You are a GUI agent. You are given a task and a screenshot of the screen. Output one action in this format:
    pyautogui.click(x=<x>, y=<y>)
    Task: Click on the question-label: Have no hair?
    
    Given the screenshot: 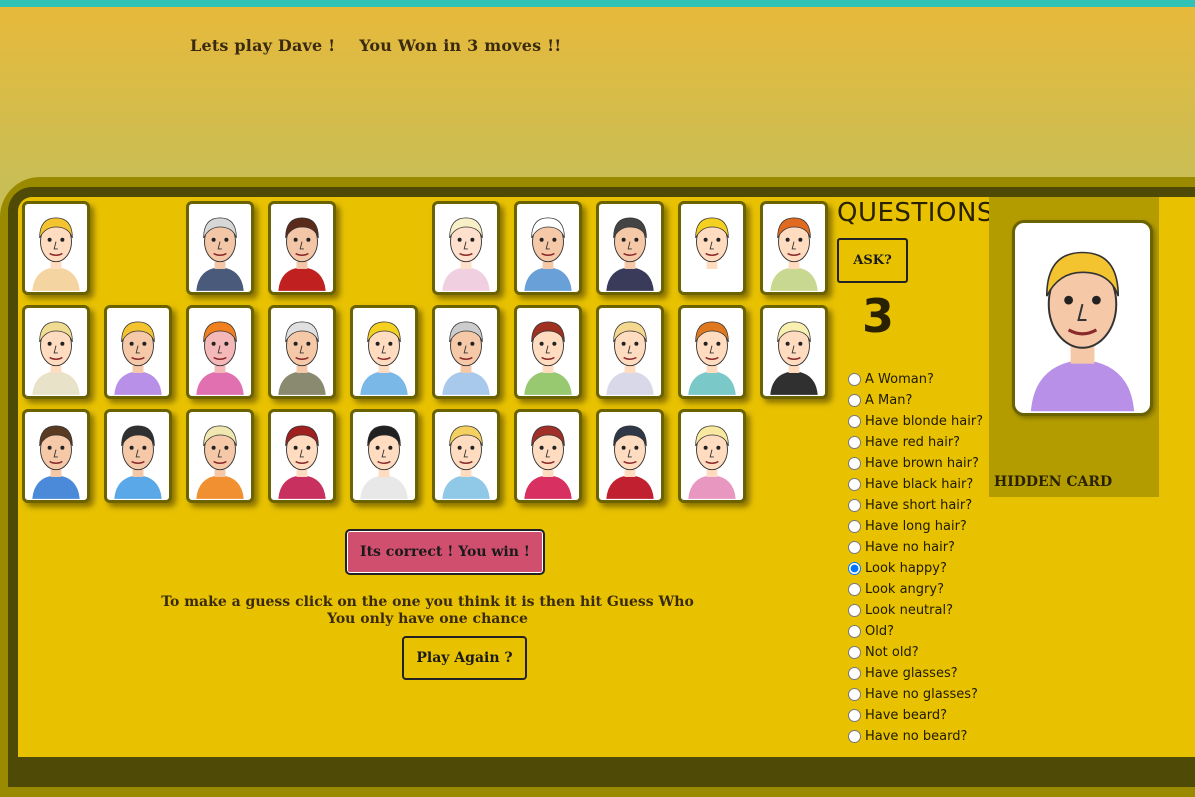 What is the action you would take?
    pyautogui.click(x=910, y=547)
    